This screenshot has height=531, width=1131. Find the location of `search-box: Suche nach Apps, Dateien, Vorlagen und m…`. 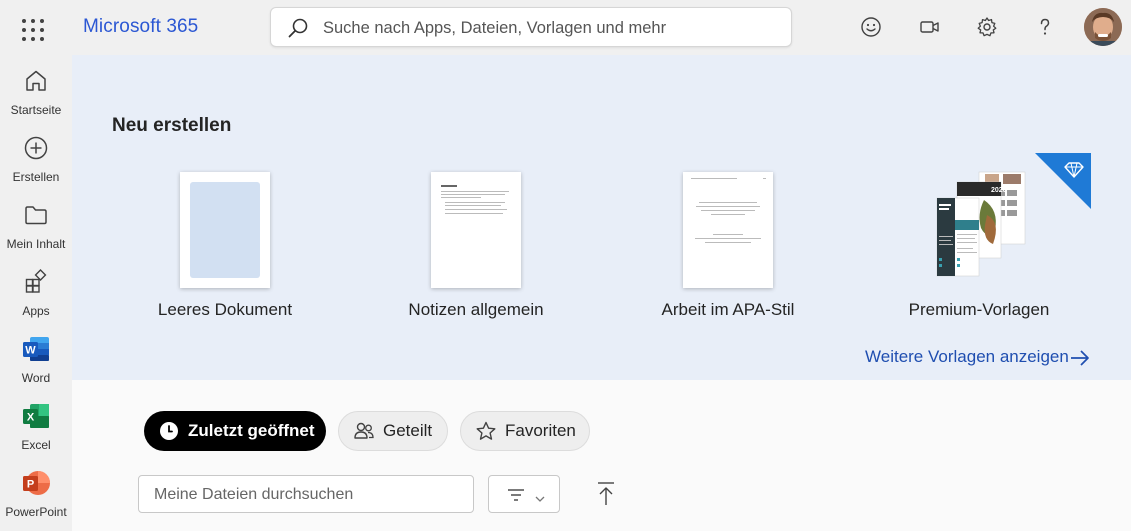

search-box: Suche nach Apps, Dateien, Vorlagen und m… is located at coordinates (531, 27).